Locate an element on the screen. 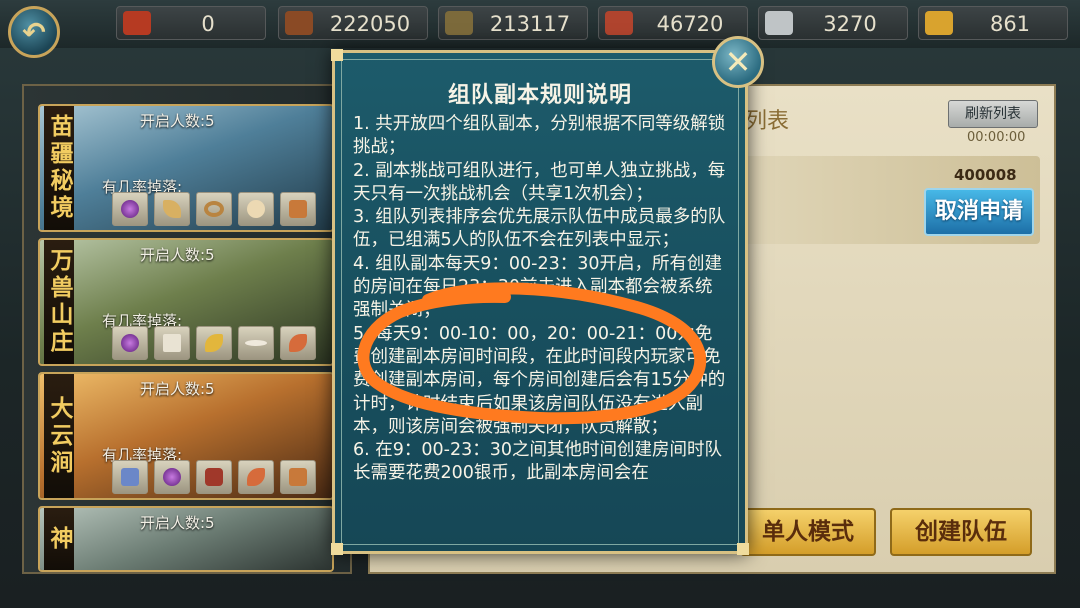 The width and height of the screenshot is (1080, 608). resource-value: 213117 is located at coordinates (530, 24).